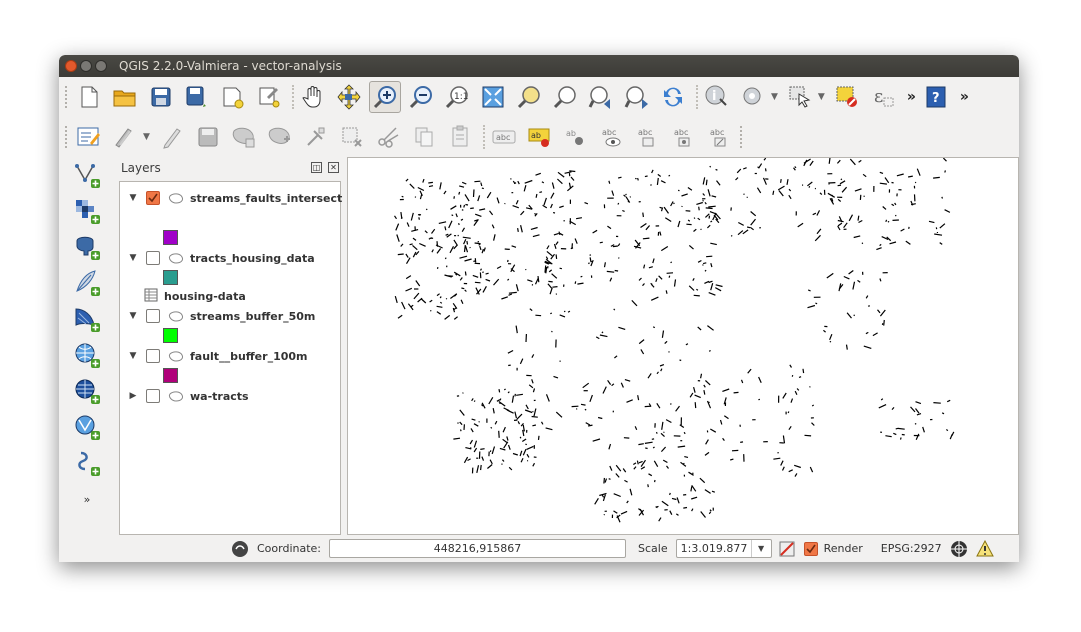 The height and width of the screenshot is (632, 1081). I want to click on new-shapefile-icon, so click(87, 463).